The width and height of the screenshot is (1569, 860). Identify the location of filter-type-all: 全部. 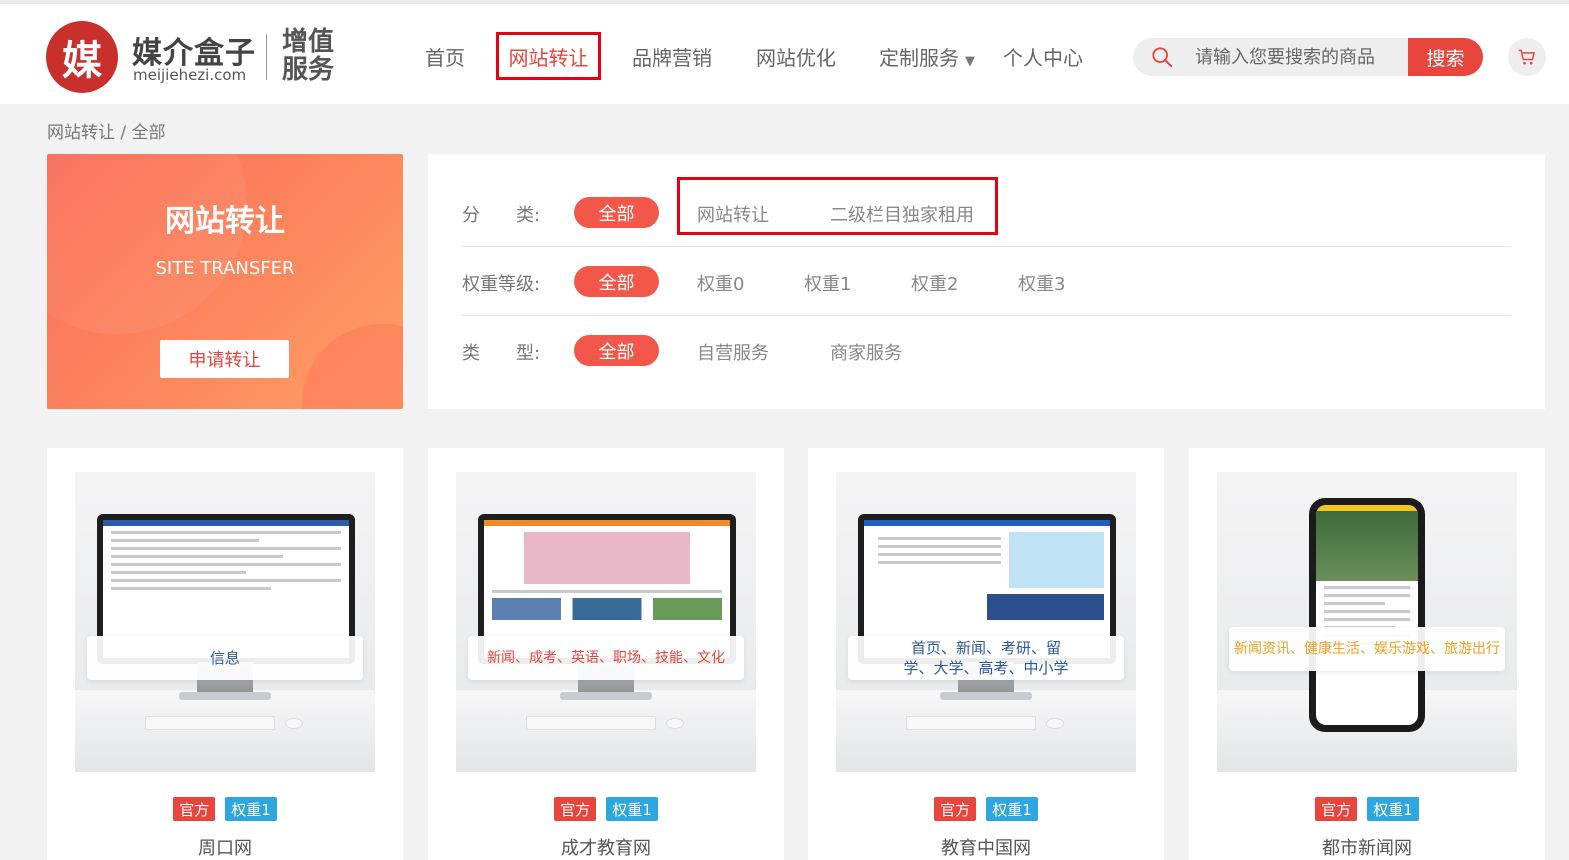
(616, 350).